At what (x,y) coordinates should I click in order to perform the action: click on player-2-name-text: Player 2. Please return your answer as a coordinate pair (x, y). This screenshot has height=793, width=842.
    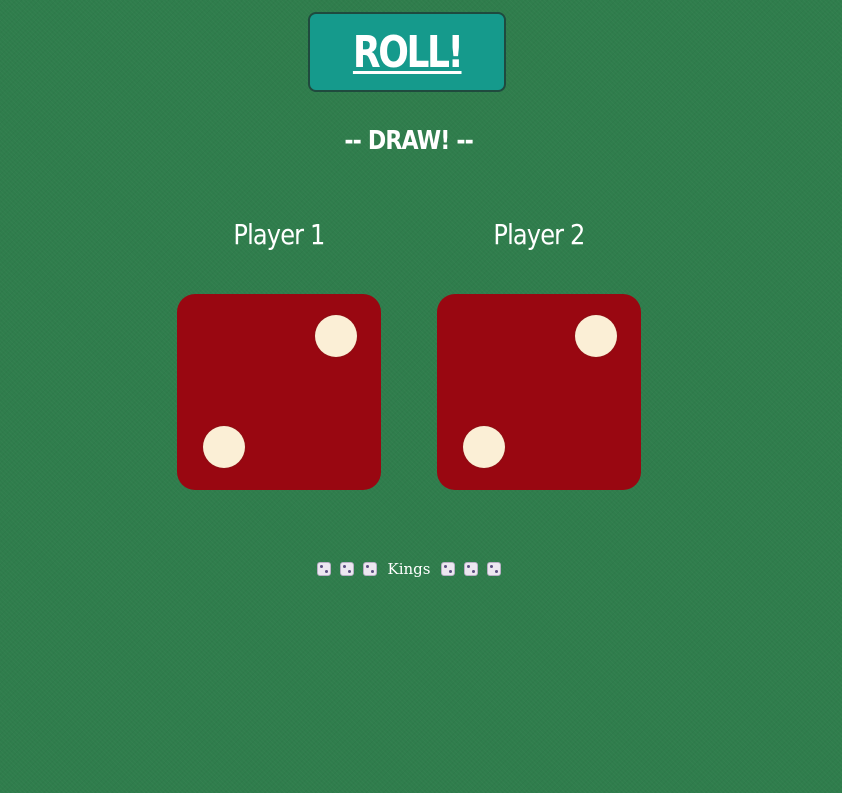
    Looking at the image, I should click on (539, 234).